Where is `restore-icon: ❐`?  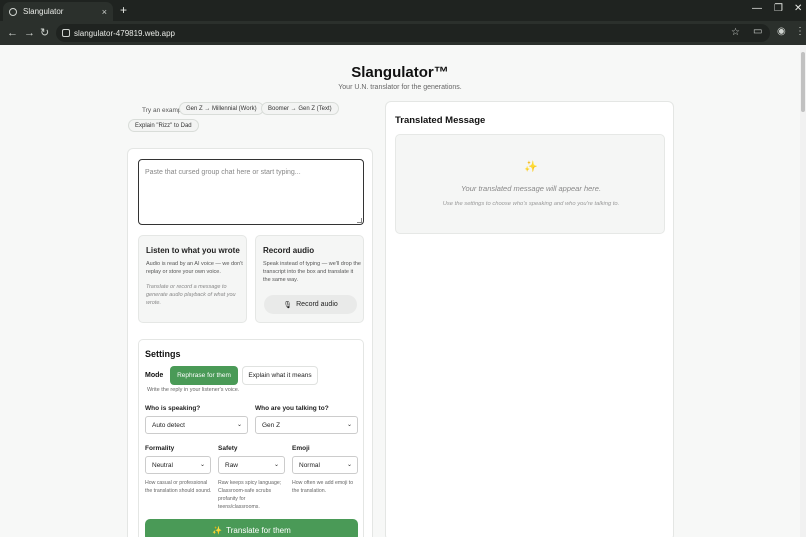
restore-icon: ❐ is located at coordinates (778, 8).